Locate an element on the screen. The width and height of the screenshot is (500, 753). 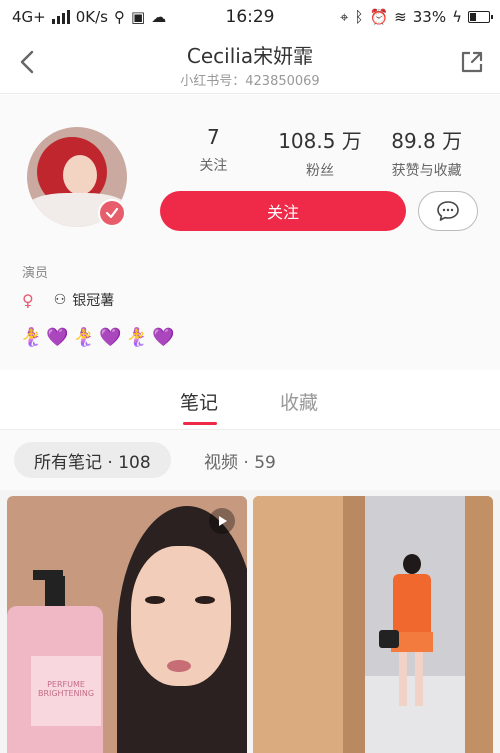
stat-following: 7 关注 is located at coordinates (213, 152).